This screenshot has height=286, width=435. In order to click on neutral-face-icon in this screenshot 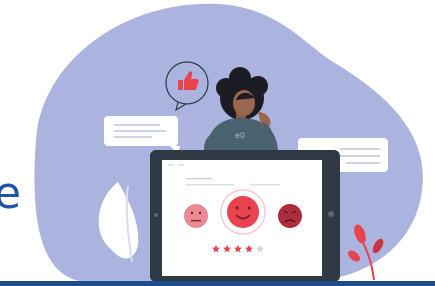, I will do `click(196, 216)`.